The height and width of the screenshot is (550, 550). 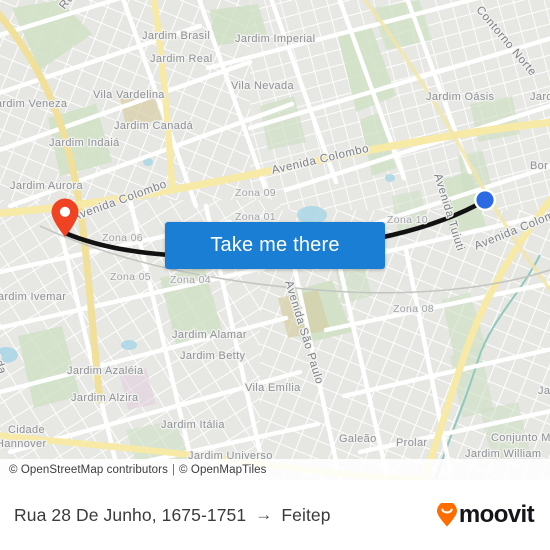 I want to click on destination-dot-icon, so click(x=485, y=200).